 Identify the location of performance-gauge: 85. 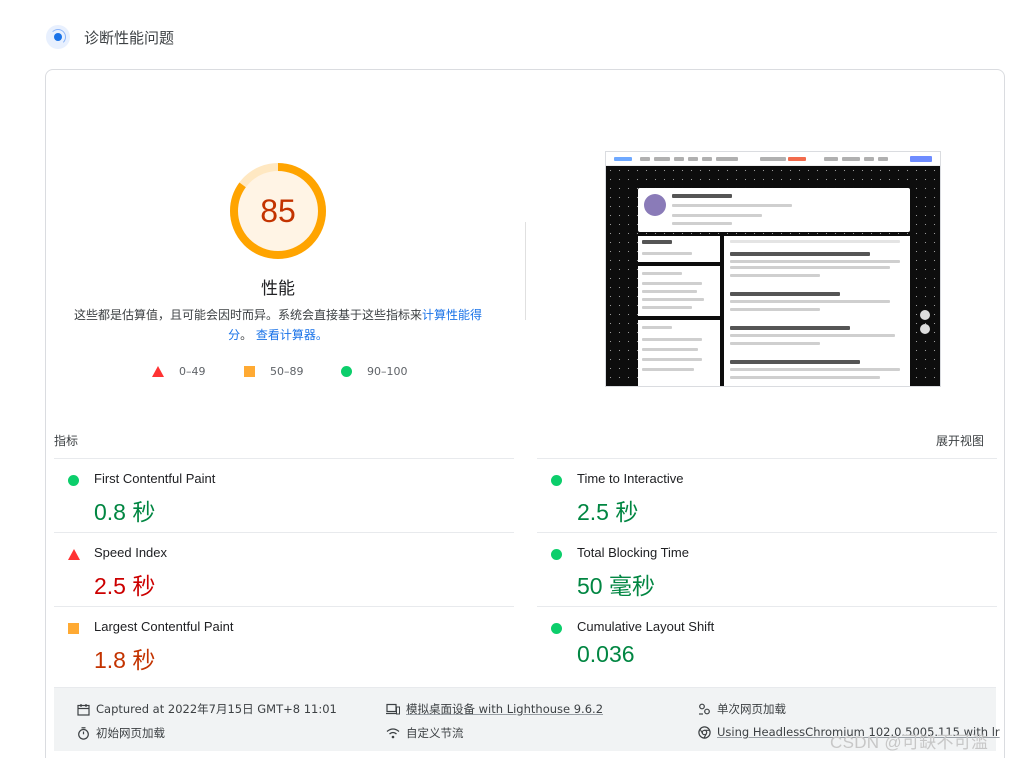
(278, 211).